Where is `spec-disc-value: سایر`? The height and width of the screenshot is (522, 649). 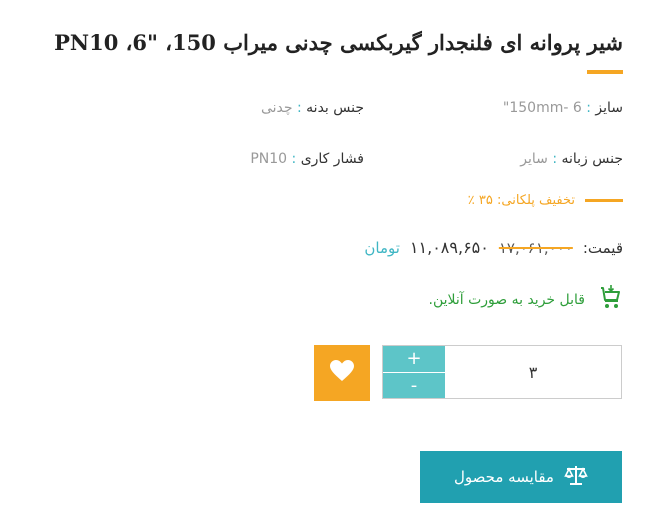
spec-disc-value: سایر is located at coordinates (534, 159).